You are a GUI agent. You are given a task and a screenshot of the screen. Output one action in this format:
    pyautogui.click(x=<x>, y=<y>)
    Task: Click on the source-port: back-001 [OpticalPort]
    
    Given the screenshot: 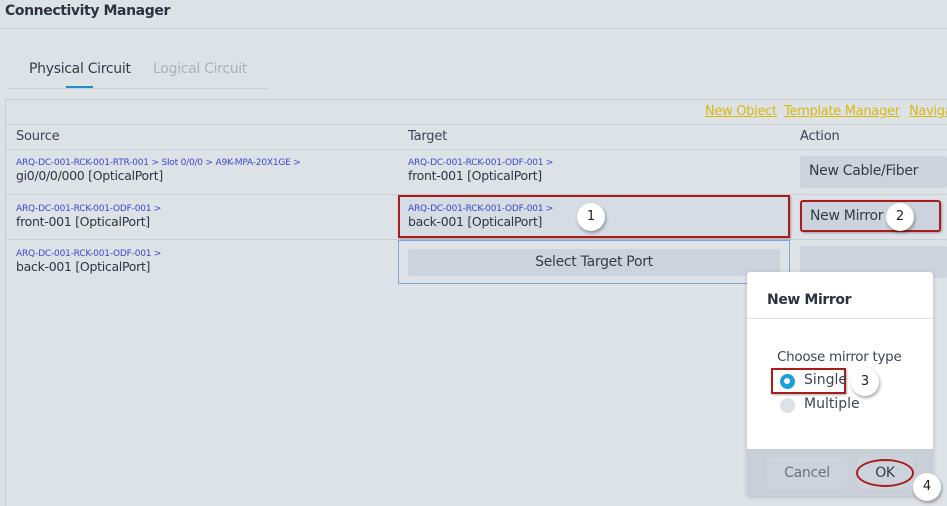 What is the action you would take?
    pyautogui.click(x=83, y=266)
    